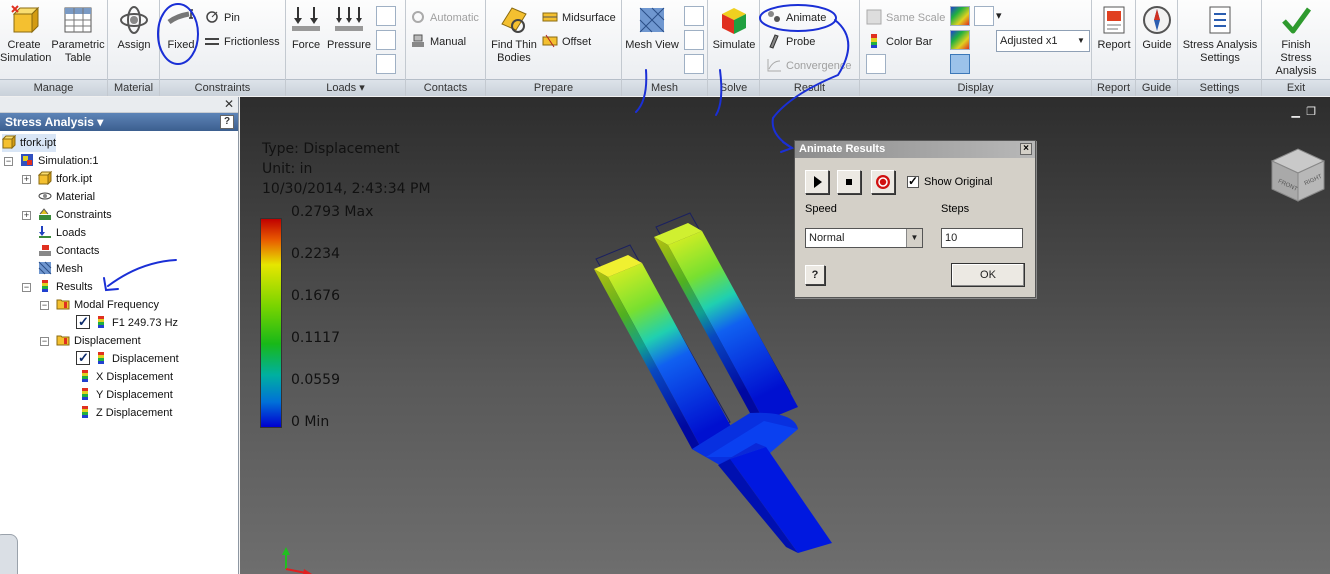 The image size is (1330, 574). What do you see at coordinates (125, 395) in the screenshot?
I see `tree-item-y-displacement: Y Displacement` at bounding box center [125, 395].